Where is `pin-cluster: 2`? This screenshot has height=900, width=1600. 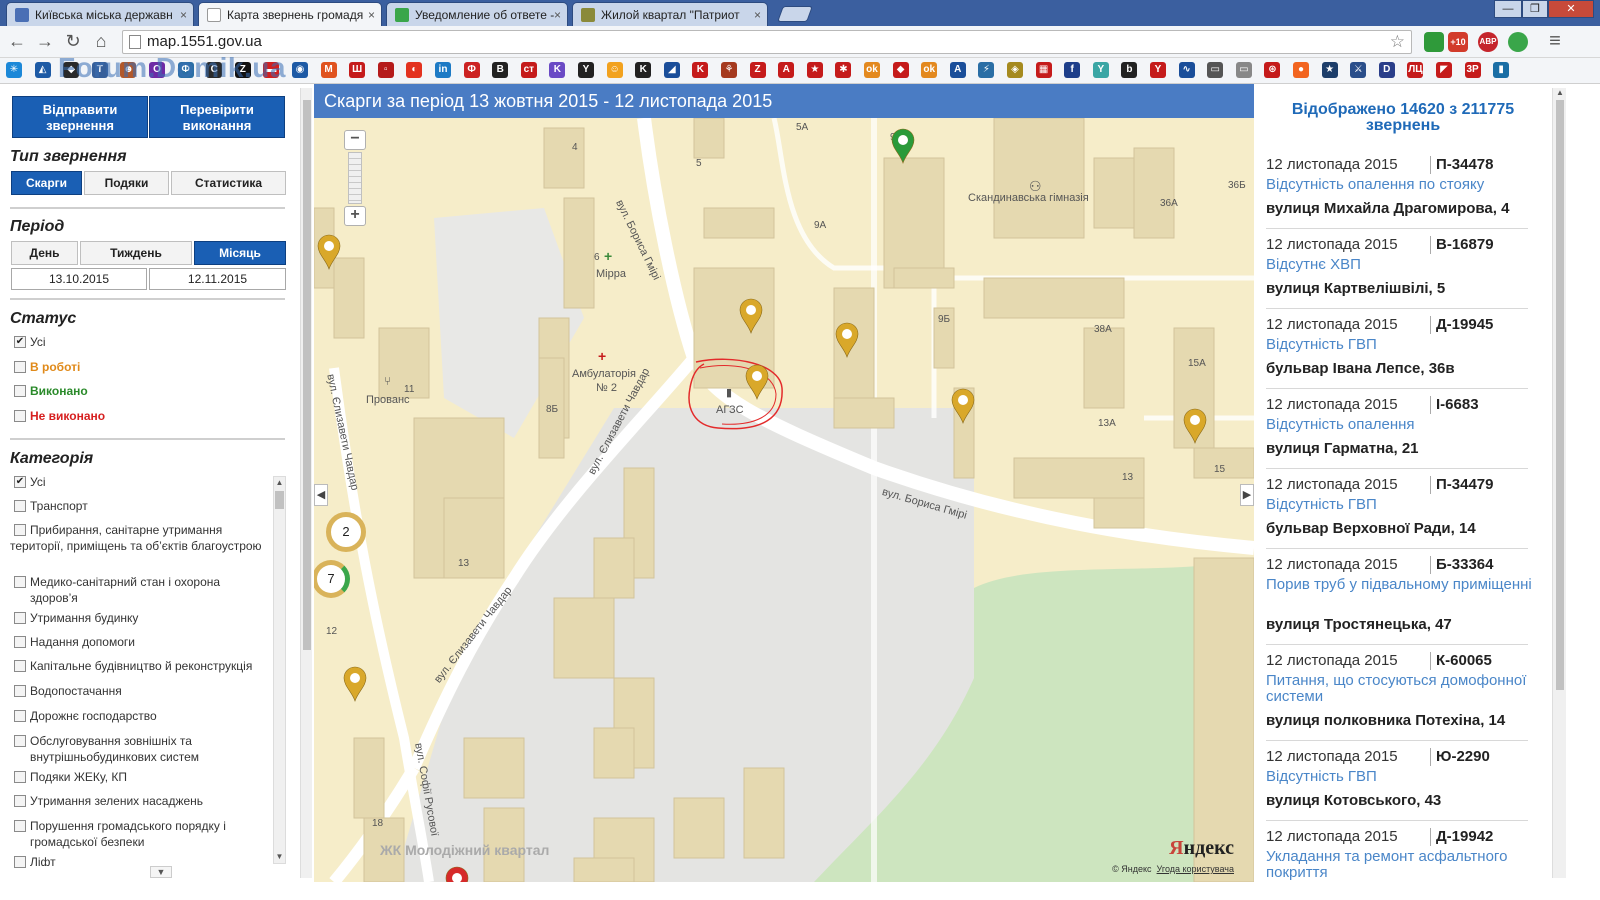 pin-cluster: 2 is located at coordinates (346, 532).